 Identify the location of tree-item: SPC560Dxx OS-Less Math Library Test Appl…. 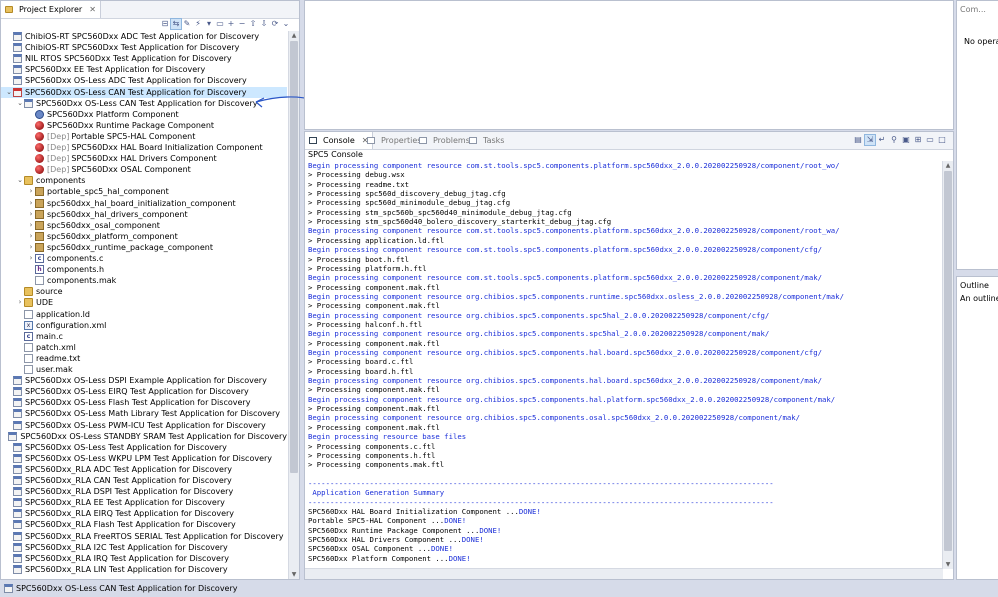
(144, 413).